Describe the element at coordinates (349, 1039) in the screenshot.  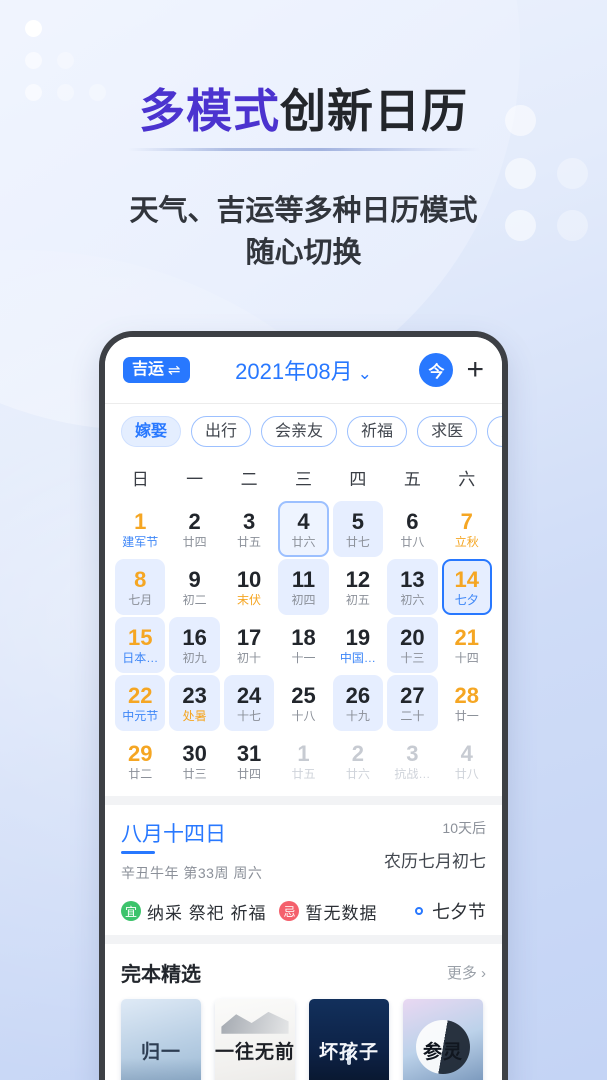
I see `book-cover: 坏孩子` at that location.